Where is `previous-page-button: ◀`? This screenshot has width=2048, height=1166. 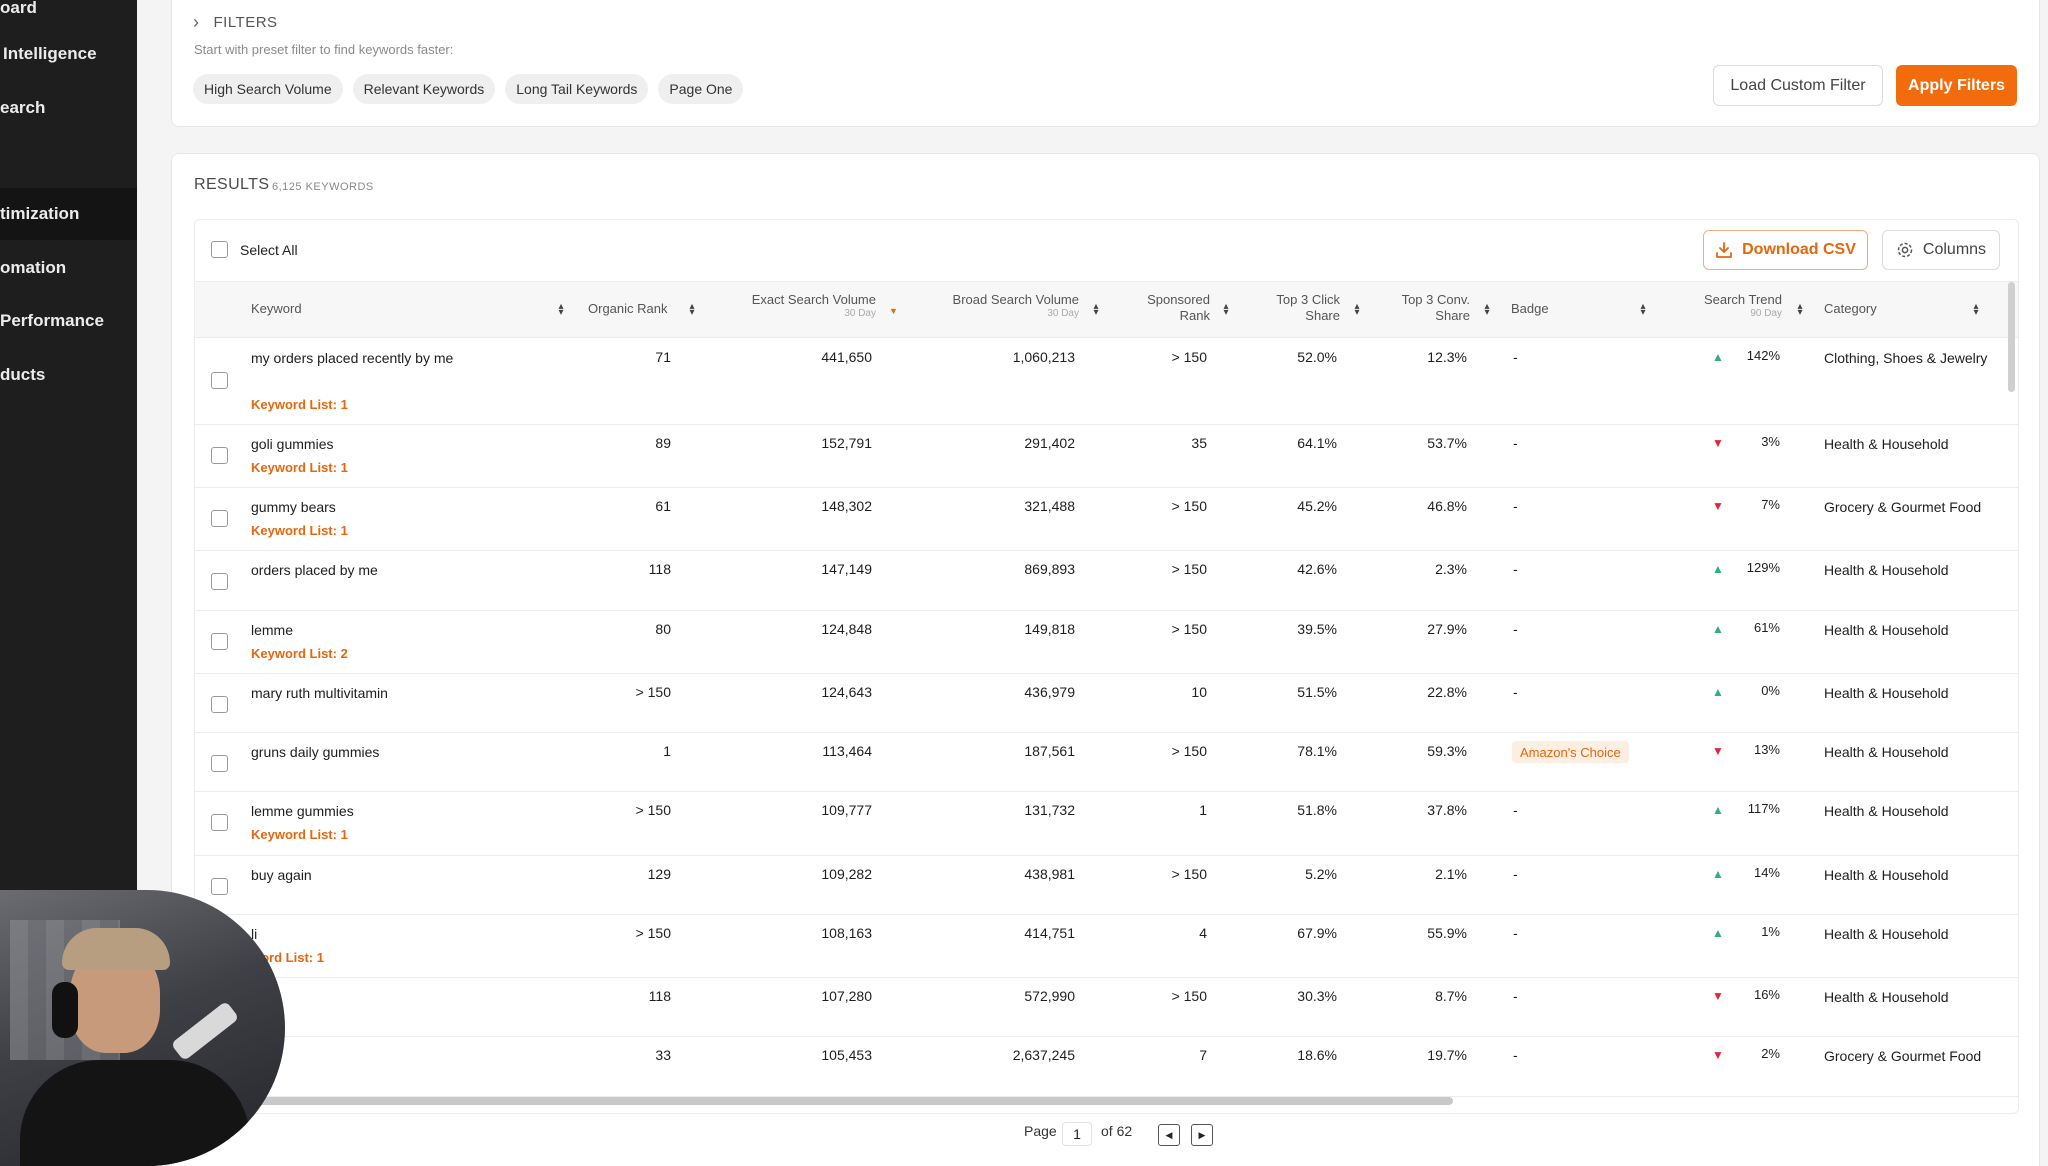
previous-page-button: ◀ is located at coordinates (1169, 1135).